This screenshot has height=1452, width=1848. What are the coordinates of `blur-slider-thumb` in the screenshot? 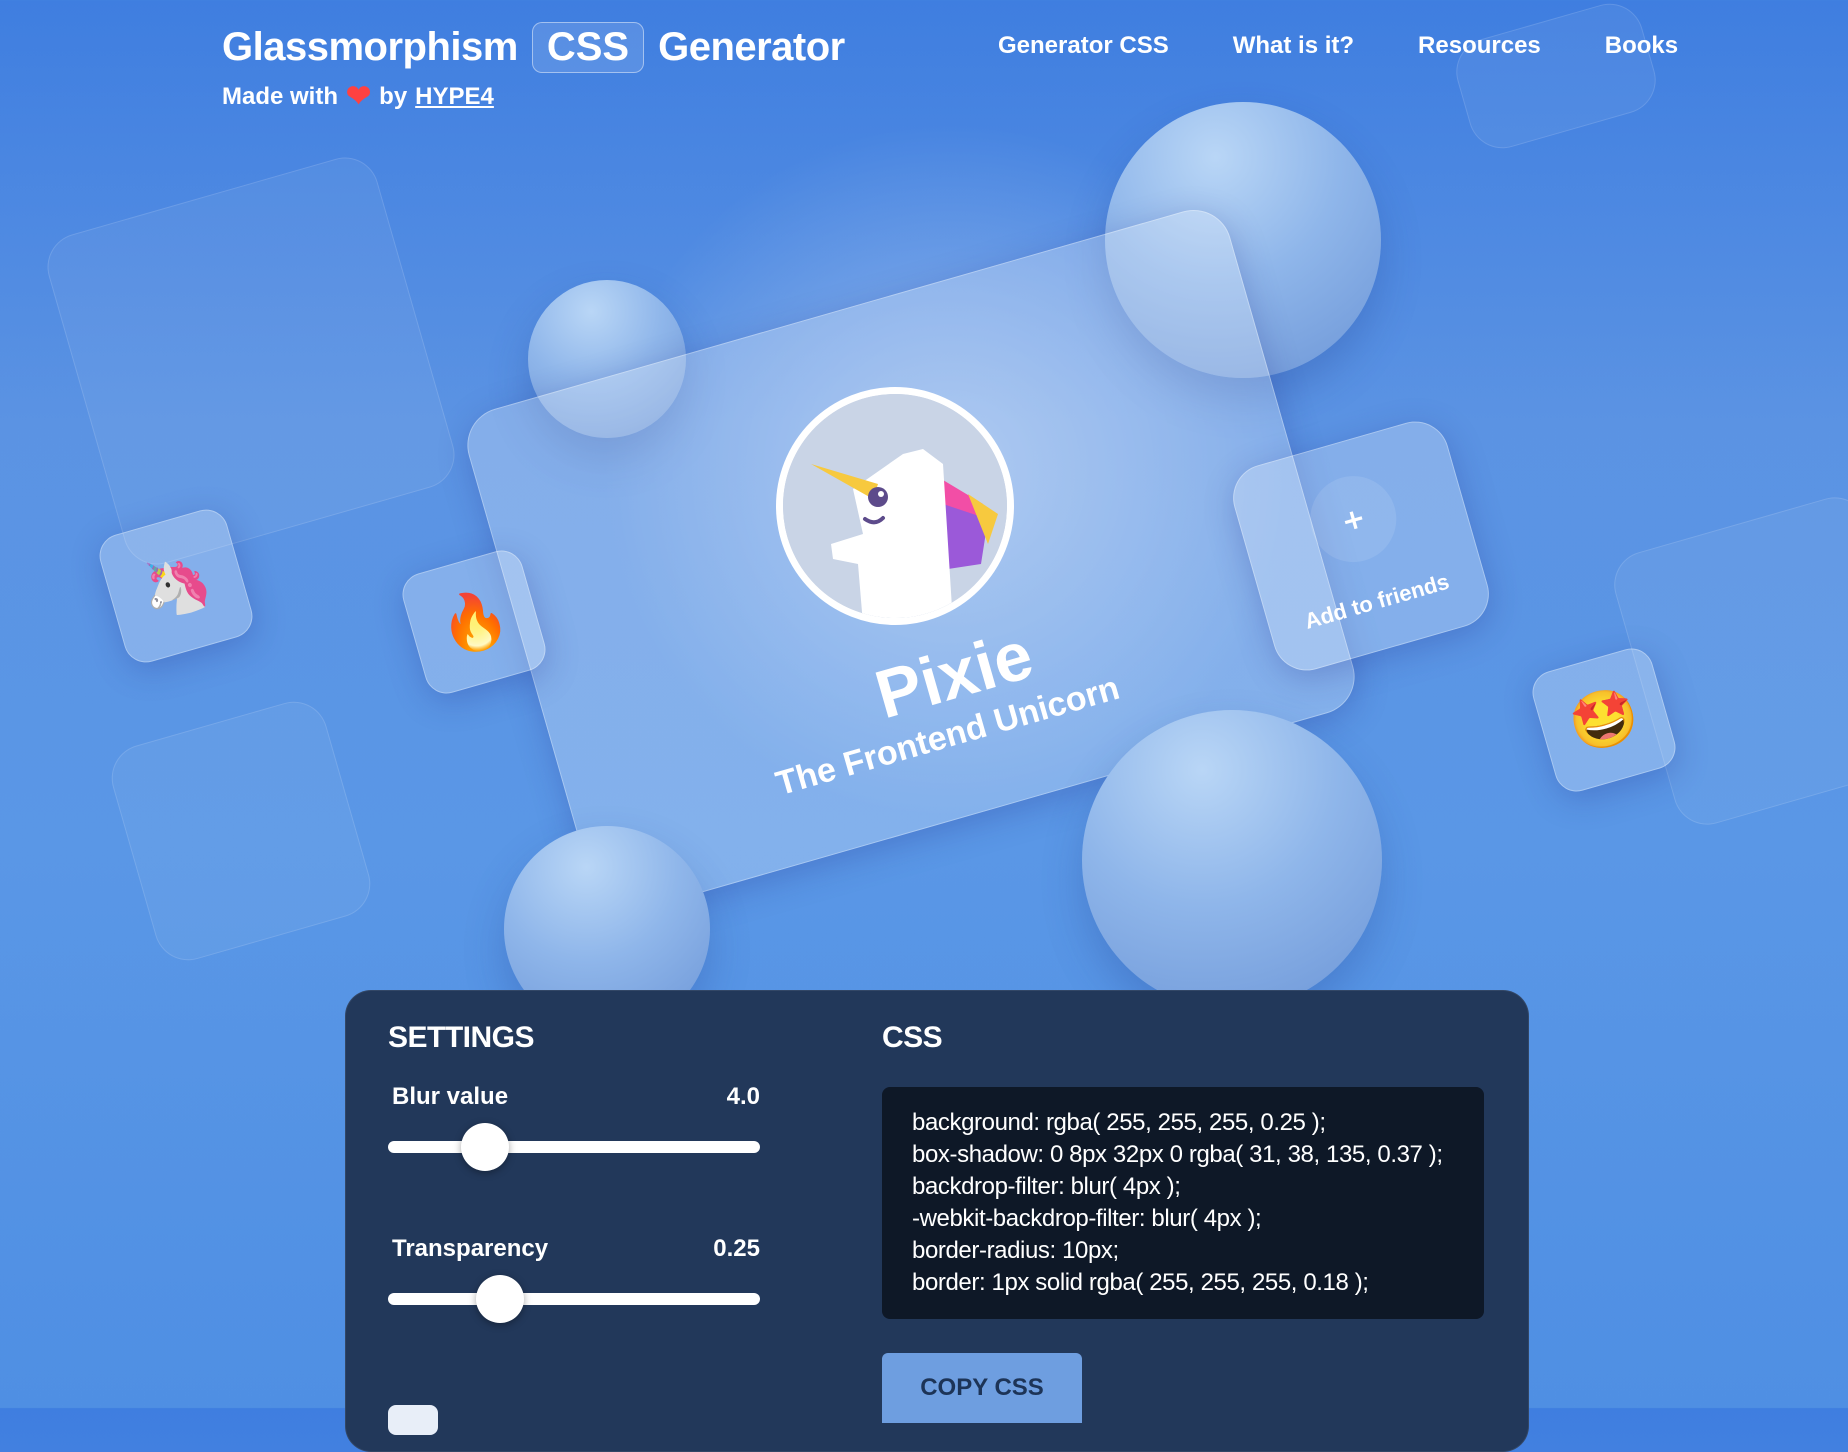 It's located at (485, 1147).